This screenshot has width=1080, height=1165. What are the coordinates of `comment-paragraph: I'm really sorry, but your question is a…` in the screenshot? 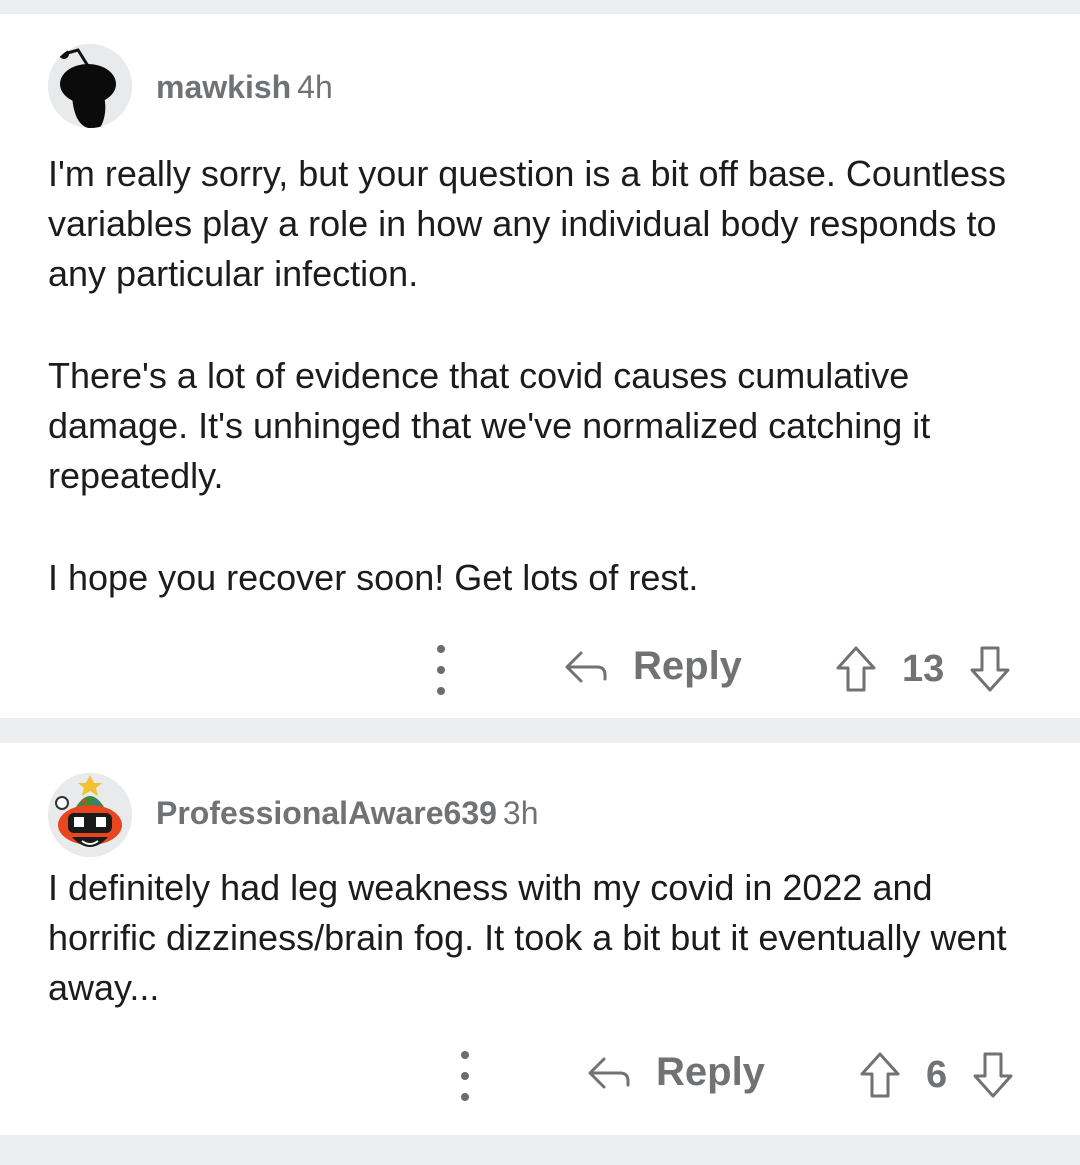 It's located at (527, 223).